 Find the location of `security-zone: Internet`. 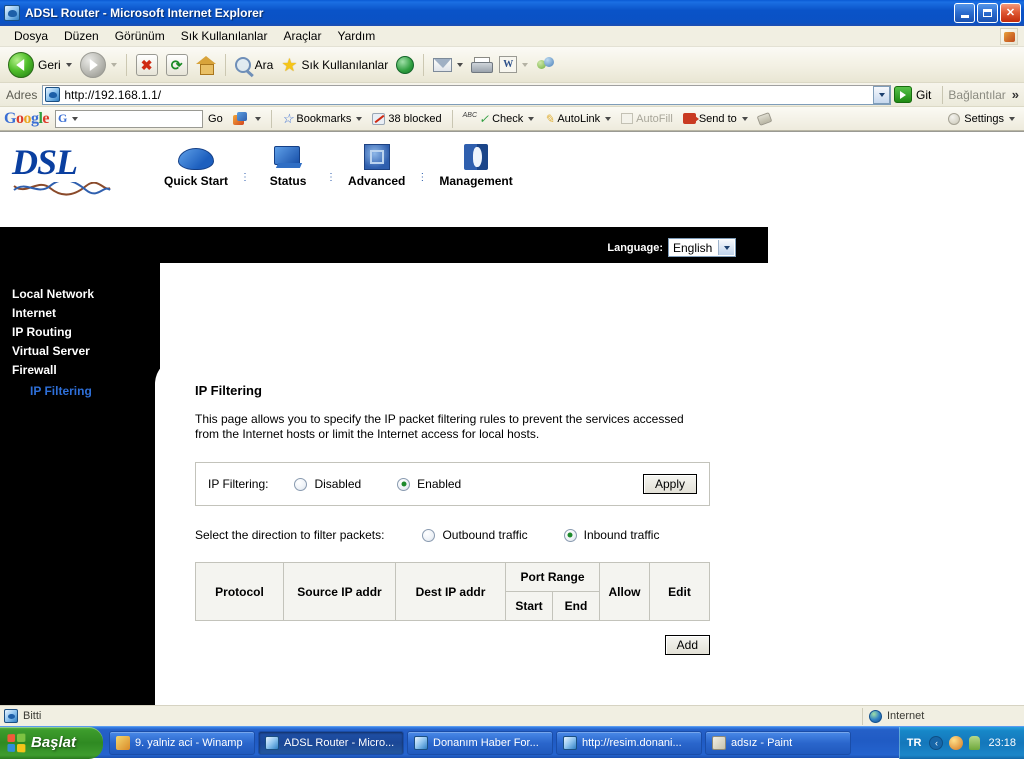

security-zone: Internet is located at coordinates (942, 716).